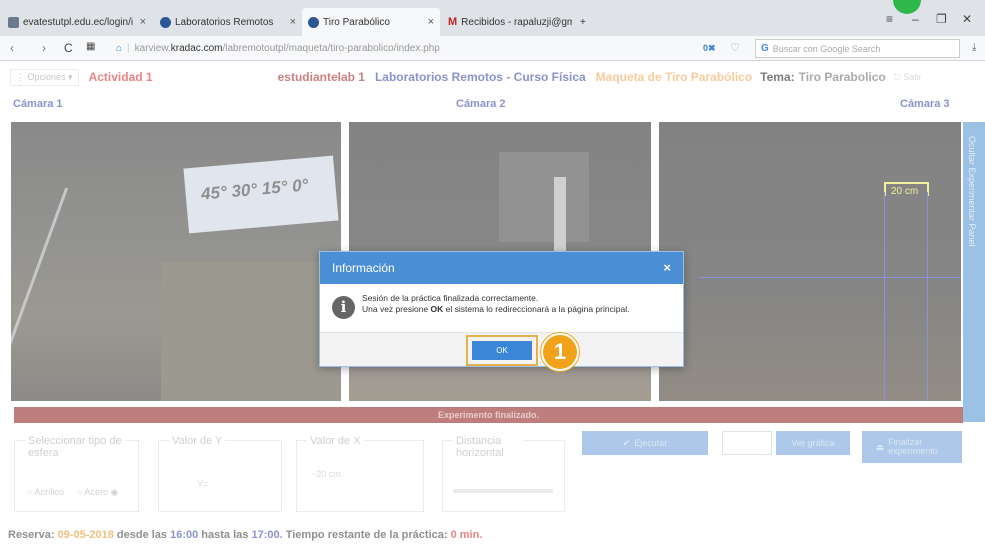 This screenshot has height=549, width=985. What do you see at coordinates (501, 268) in the screenshot?
I see `dialog-header: Información ×` at bounding box center [501, 268].